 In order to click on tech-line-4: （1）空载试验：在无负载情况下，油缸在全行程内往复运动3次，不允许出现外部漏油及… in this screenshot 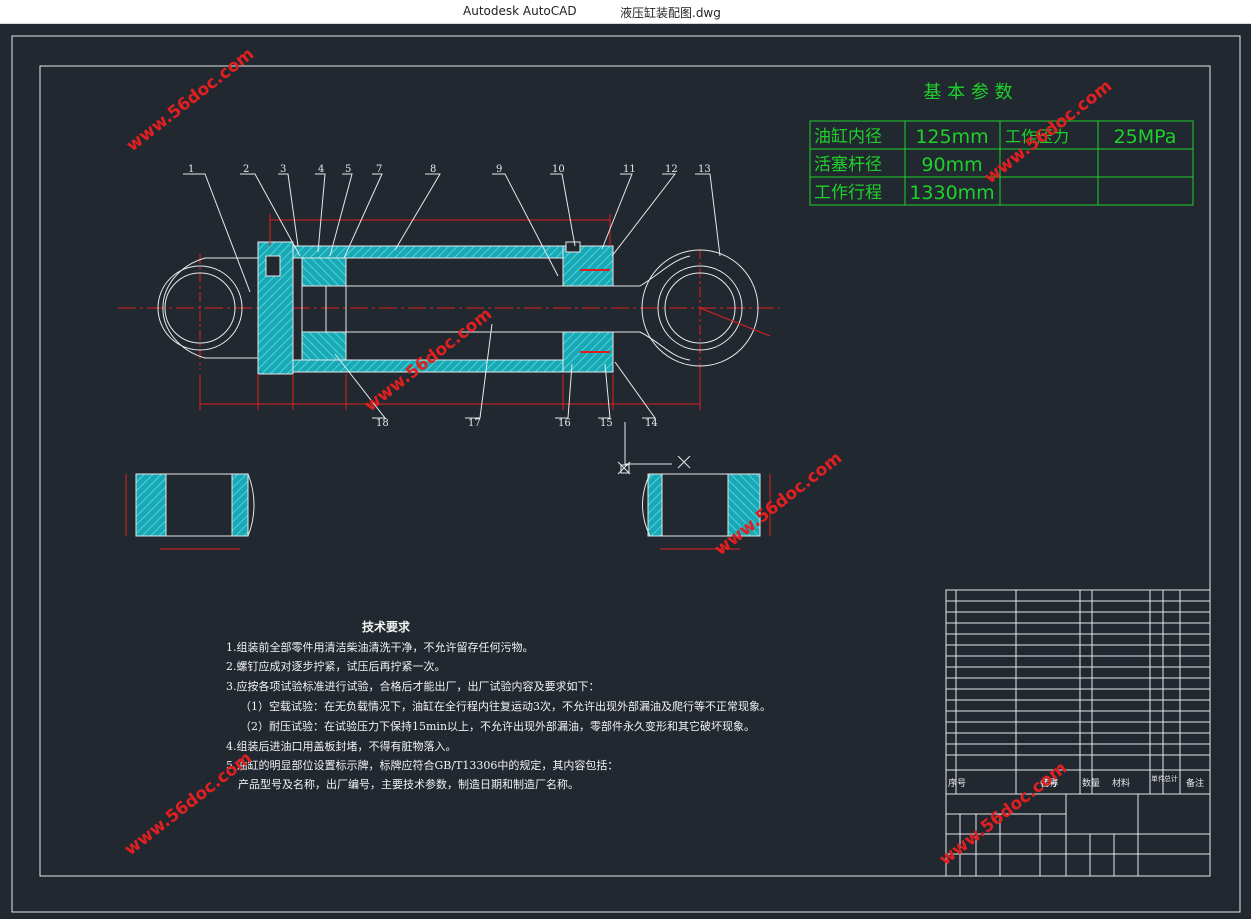, I will do `click(505, 706)`.